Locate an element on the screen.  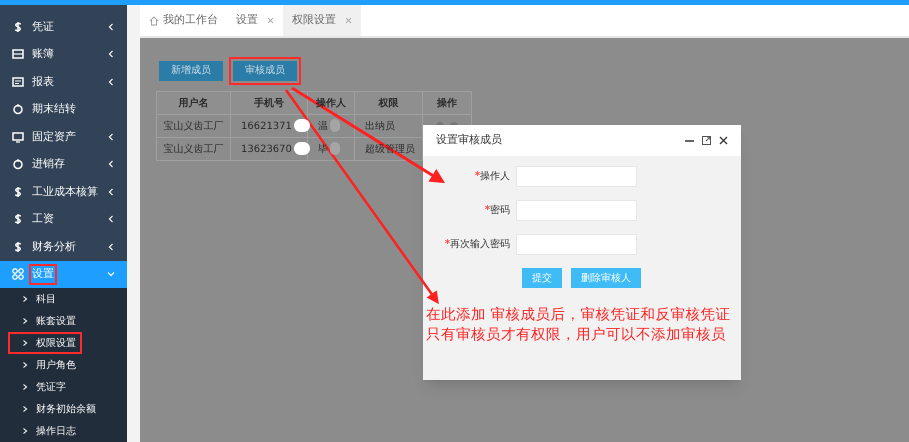
sidebar-item: 财务分析 is located at coordinates (63, 246).